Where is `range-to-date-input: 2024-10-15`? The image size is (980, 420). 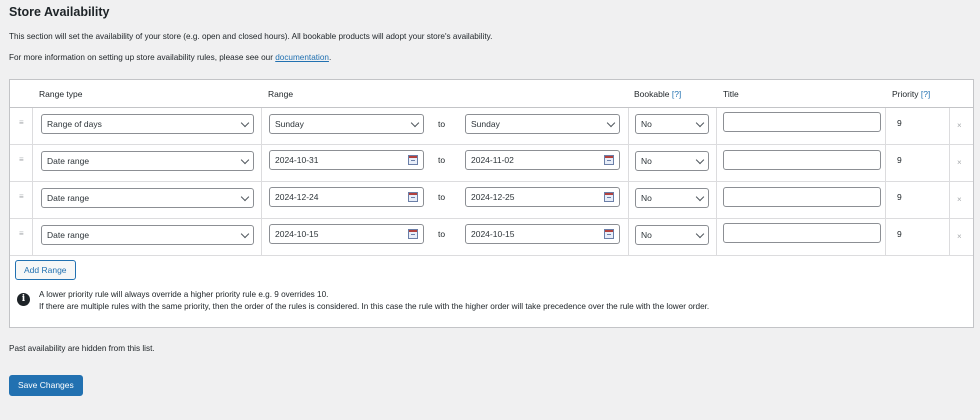 range-to-date-input: 2024-10-15 is located at coordinates (542, 234).